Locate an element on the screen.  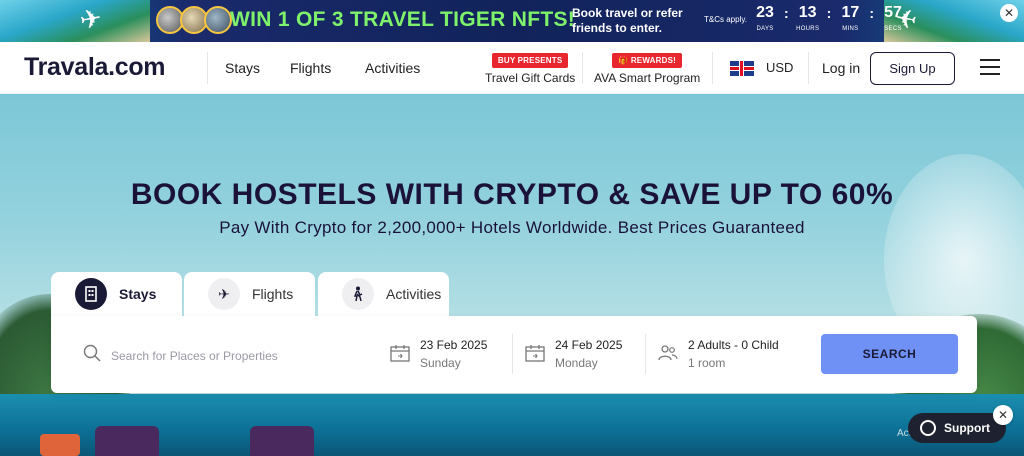
rewards-badge: 🎁 REWARDS! is located at coordinates (647, 60).